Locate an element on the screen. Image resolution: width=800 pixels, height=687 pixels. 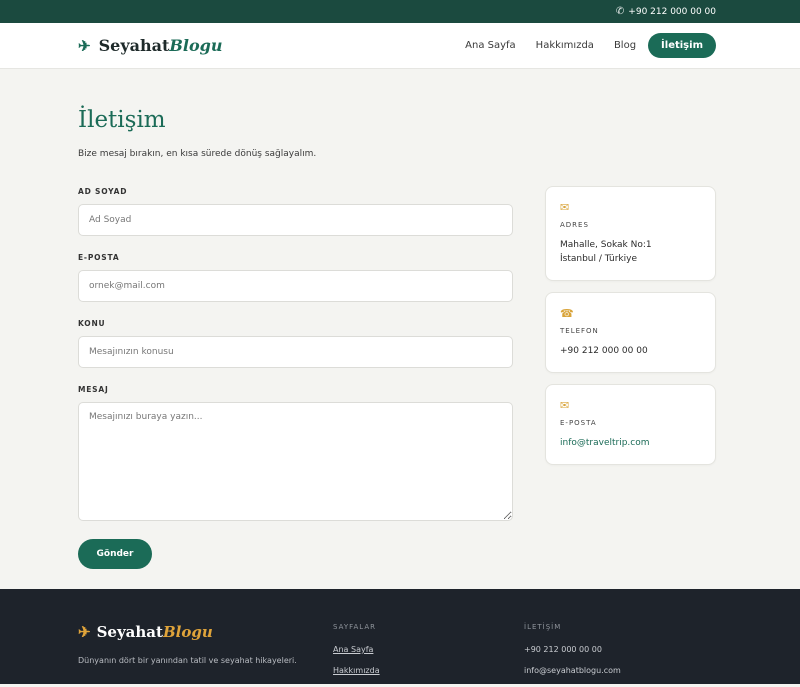
name-label: AD SOYAD is located at coordinates (103, 191).